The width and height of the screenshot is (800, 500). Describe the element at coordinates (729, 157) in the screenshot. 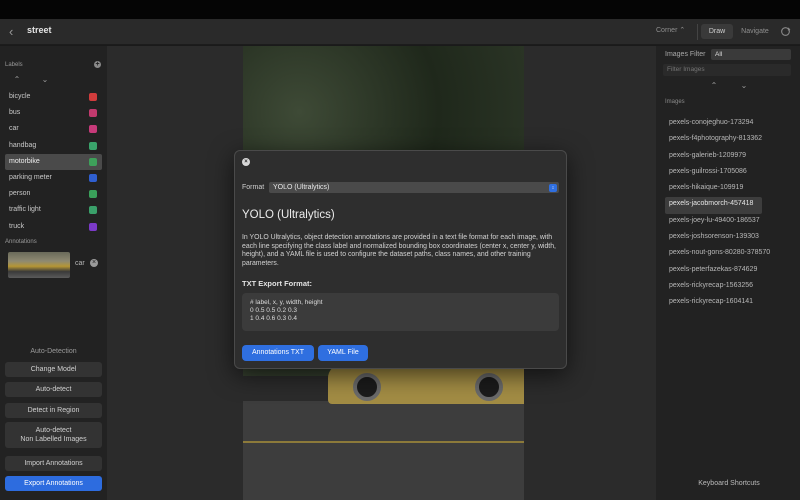

I see `image-list-item: pexels-galerieb-1209979` at that location.